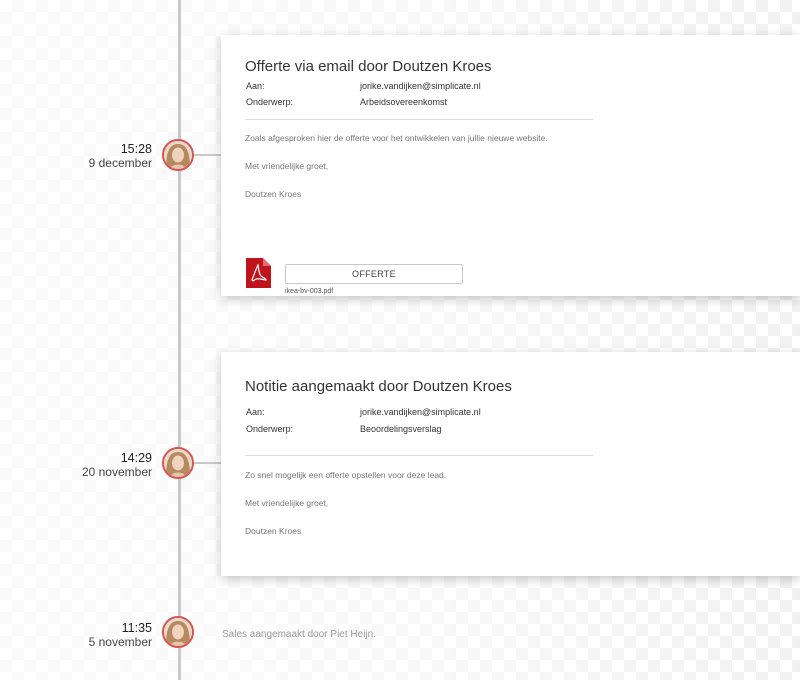  What do you see at coordinates (401, 429) in the screenshot?
I see `subject-value: Beoordelingsverslag` at bounding box center [401, 429].